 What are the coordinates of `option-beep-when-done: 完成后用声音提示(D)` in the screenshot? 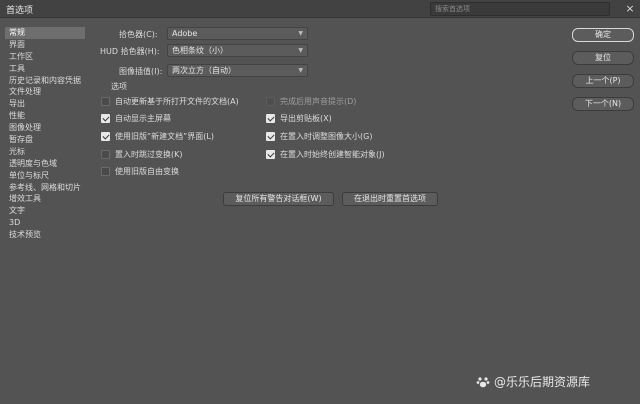 It's located at (311, 101).